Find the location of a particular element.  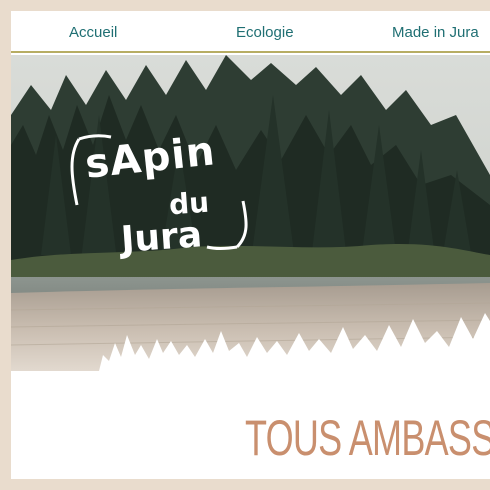

logo-text-jura: Jura is located at coordinates (161, 237).